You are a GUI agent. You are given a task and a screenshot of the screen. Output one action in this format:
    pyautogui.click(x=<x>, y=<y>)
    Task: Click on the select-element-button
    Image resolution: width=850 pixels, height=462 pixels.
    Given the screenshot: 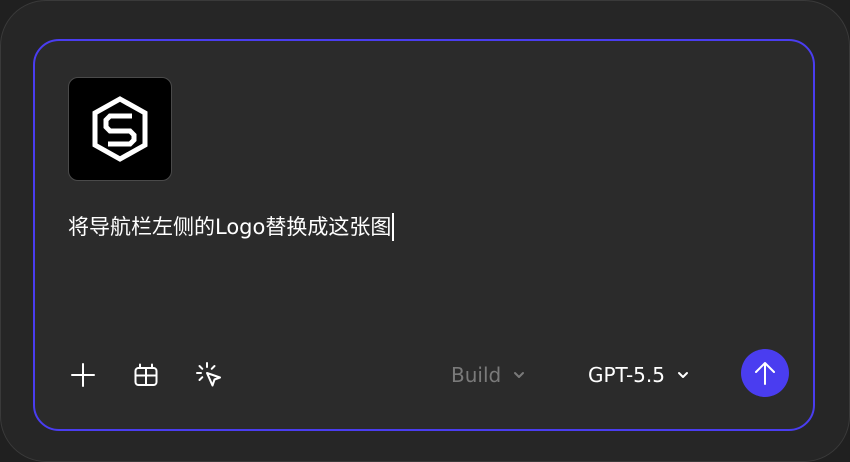 What is the action you would take?
    pyautogui.click(x=209, y=375)
    